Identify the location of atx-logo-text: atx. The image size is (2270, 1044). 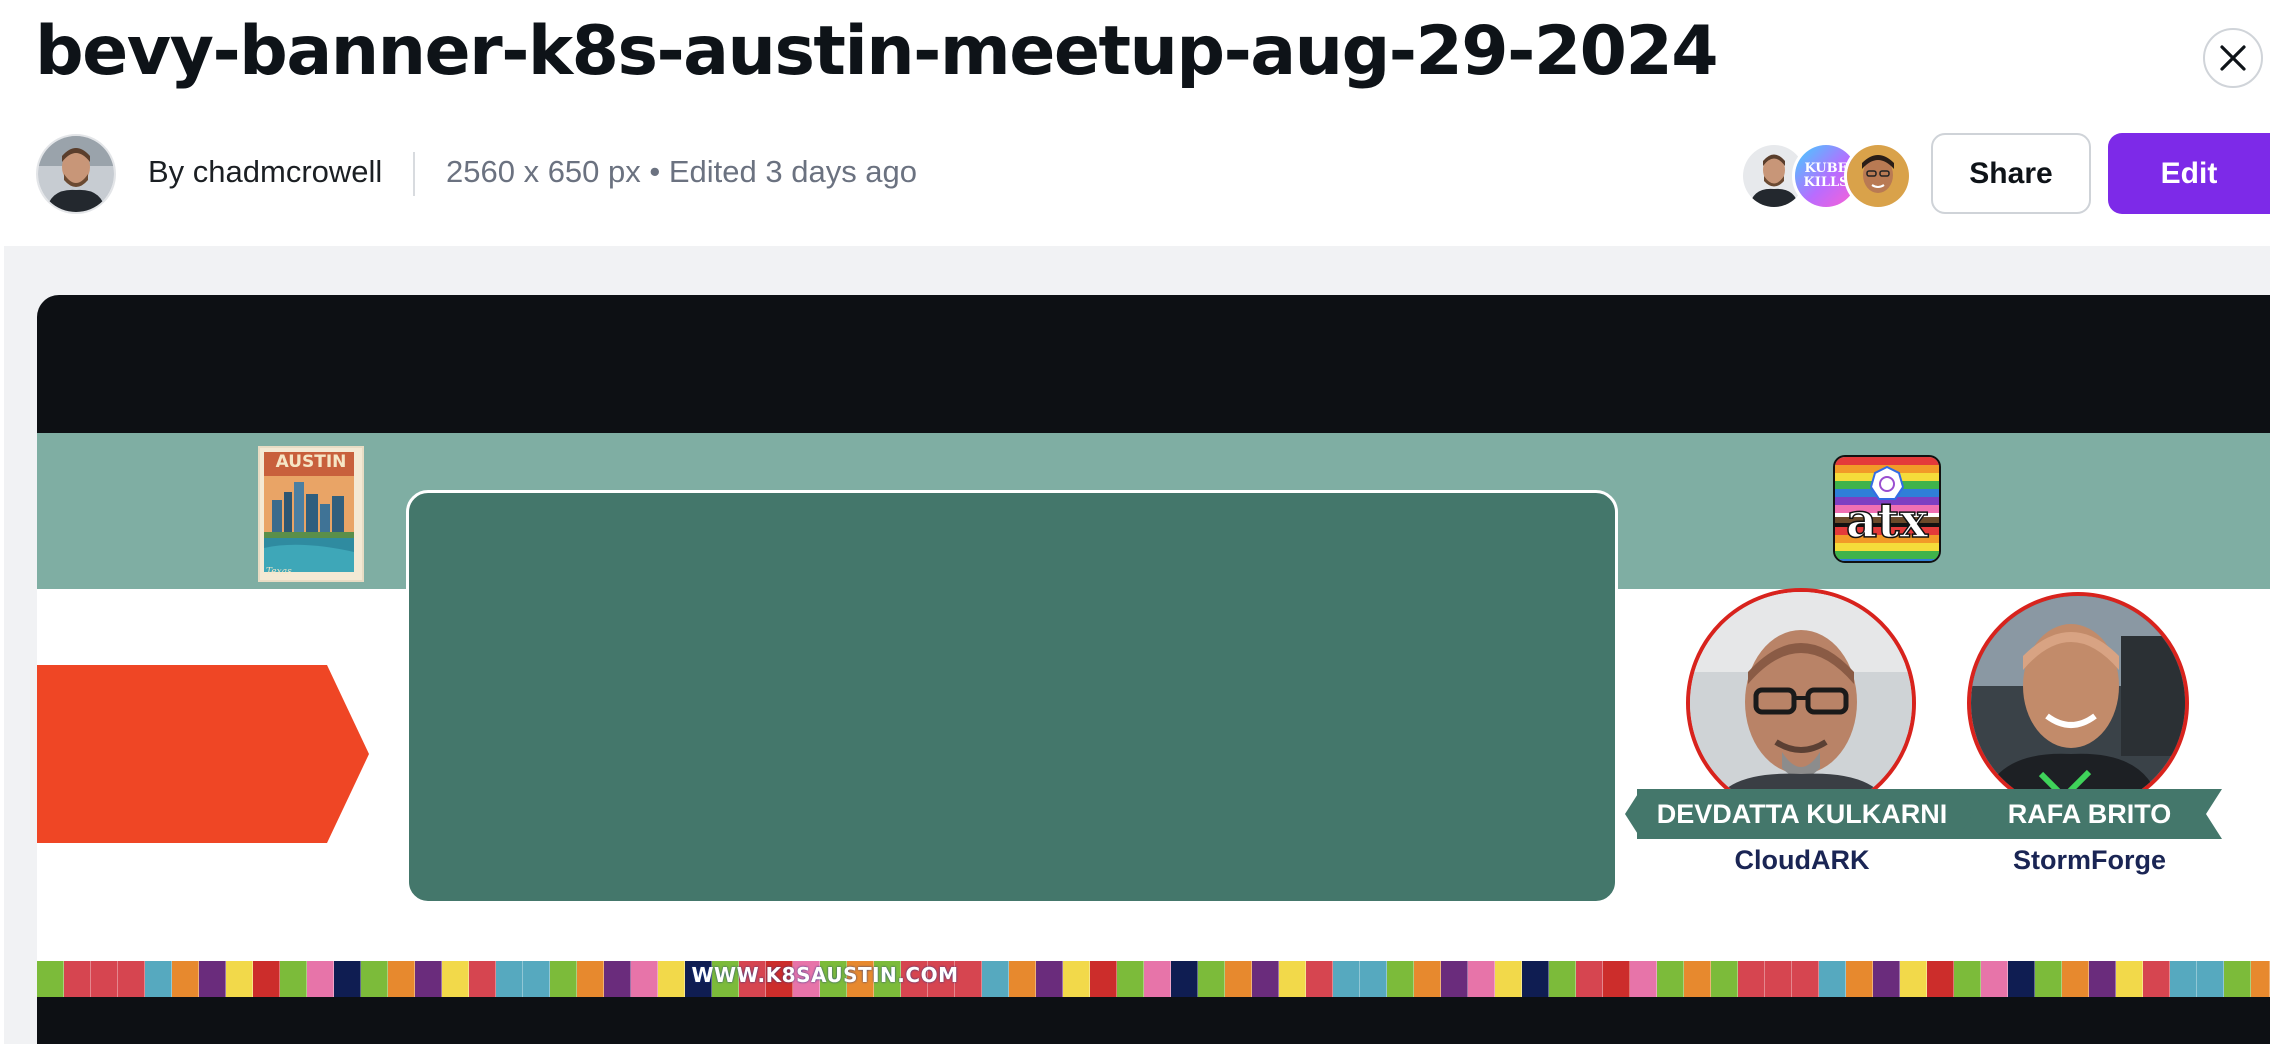
(1886, 521).